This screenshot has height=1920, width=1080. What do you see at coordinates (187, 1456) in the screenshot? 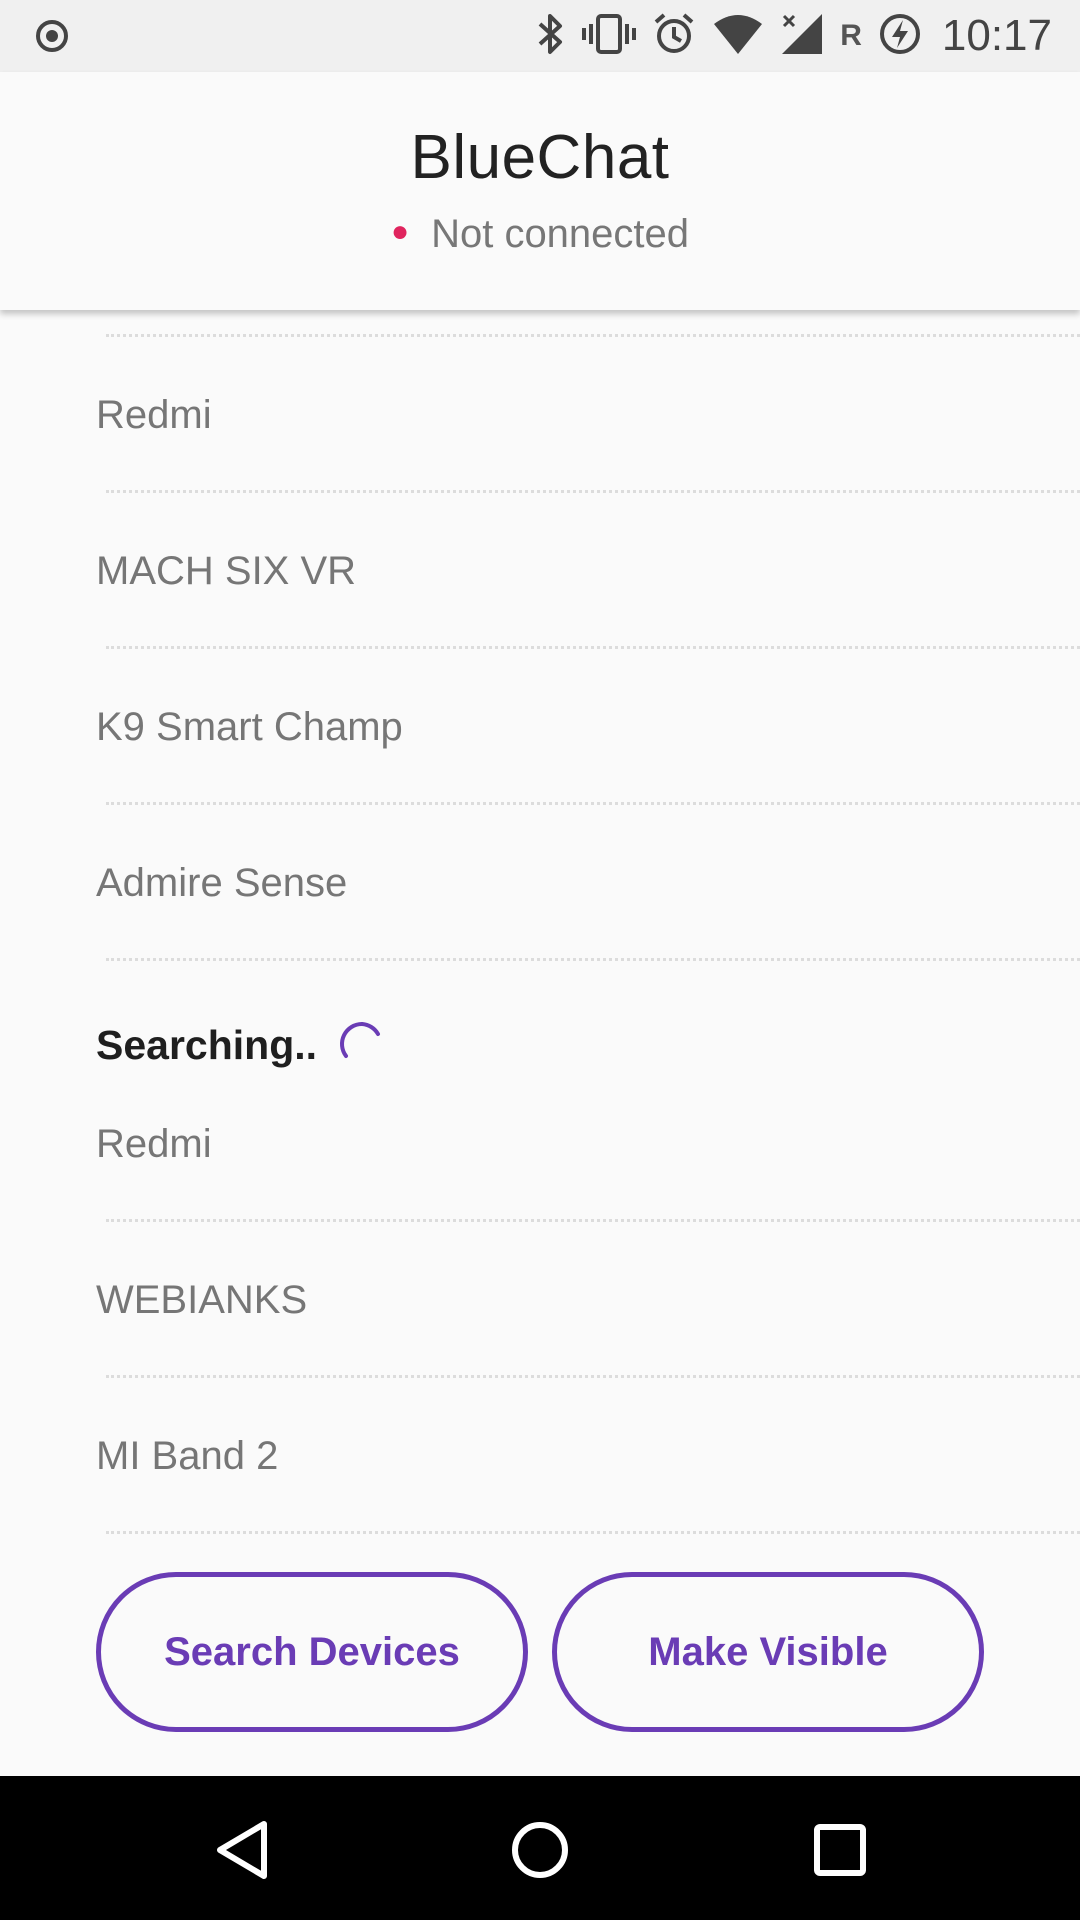
I see `list-item: MI Band 2` at bounding box center [187, 1456].